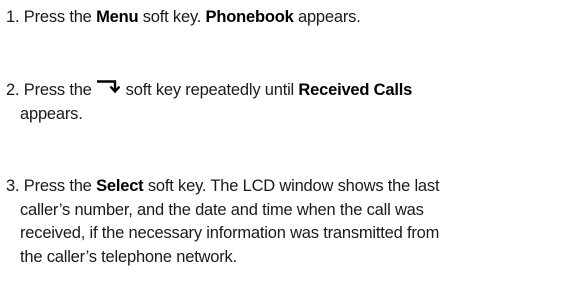 The image size is (584, 296). What do you see at coordinates (355, 90) in the screenshot?
I see `received-calls-result: Received Calls` at bounding box center [355, 90].